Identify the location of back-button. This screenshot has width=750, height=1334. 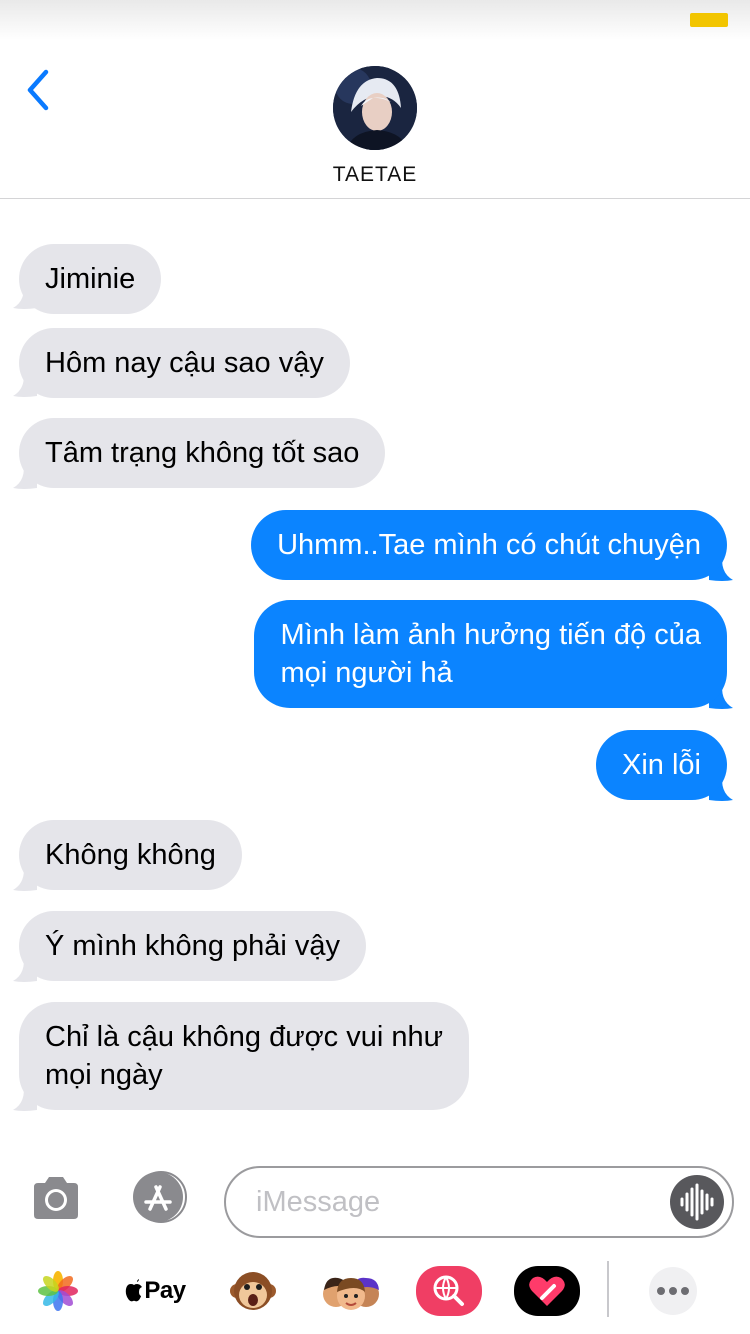
(40, 89).